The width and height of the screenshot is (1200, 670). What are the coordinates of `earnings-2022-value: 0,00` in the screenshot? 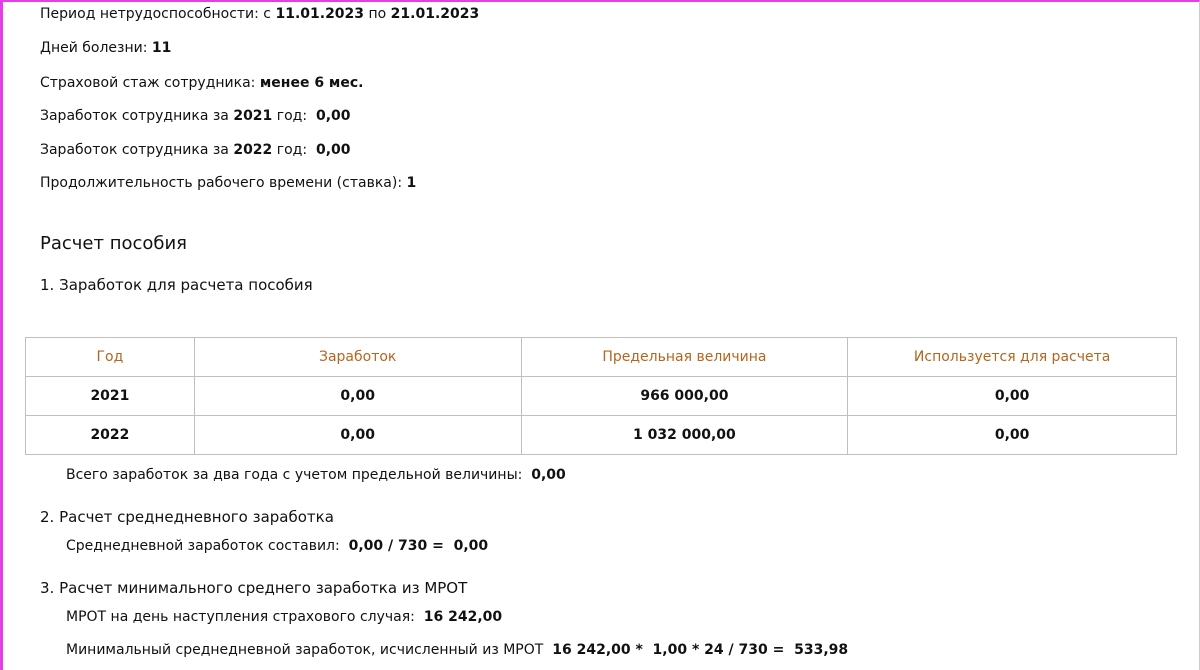 It's located at (333, 150).